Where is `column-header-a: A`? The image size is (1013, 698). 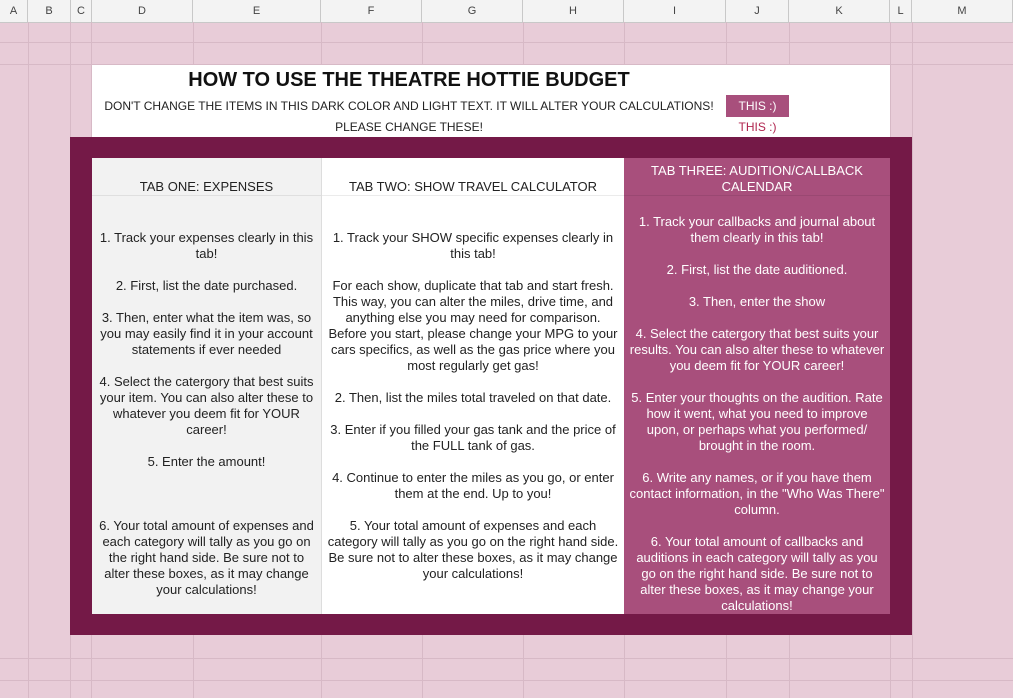 column-header-a: A is located at coordinates (14, 11).